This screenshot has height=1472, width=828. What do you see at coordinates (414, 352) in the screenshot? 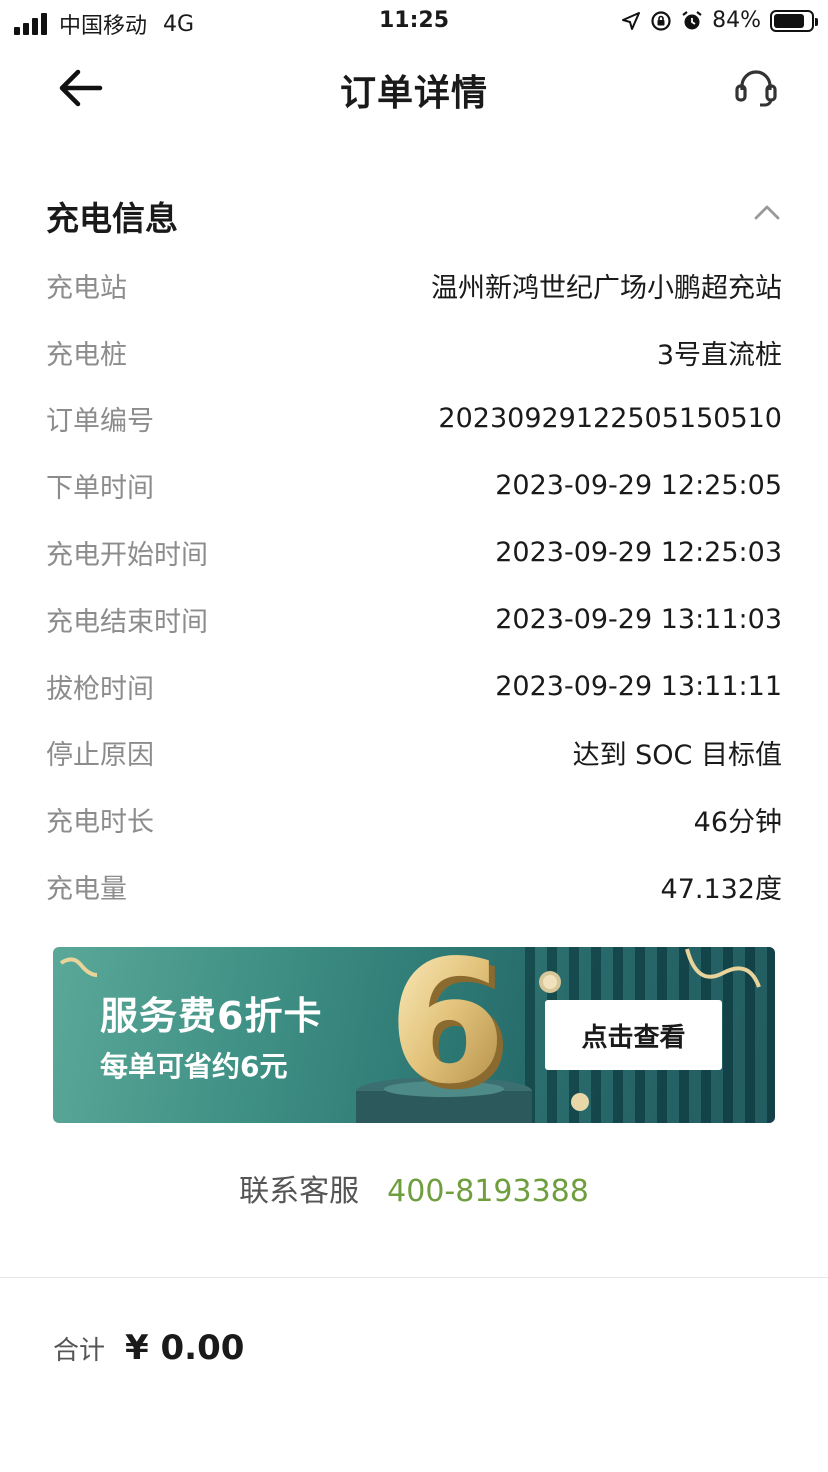
I see `info-row-charger: 充电桩 3号直流桩` at bounding box center [414, 352].